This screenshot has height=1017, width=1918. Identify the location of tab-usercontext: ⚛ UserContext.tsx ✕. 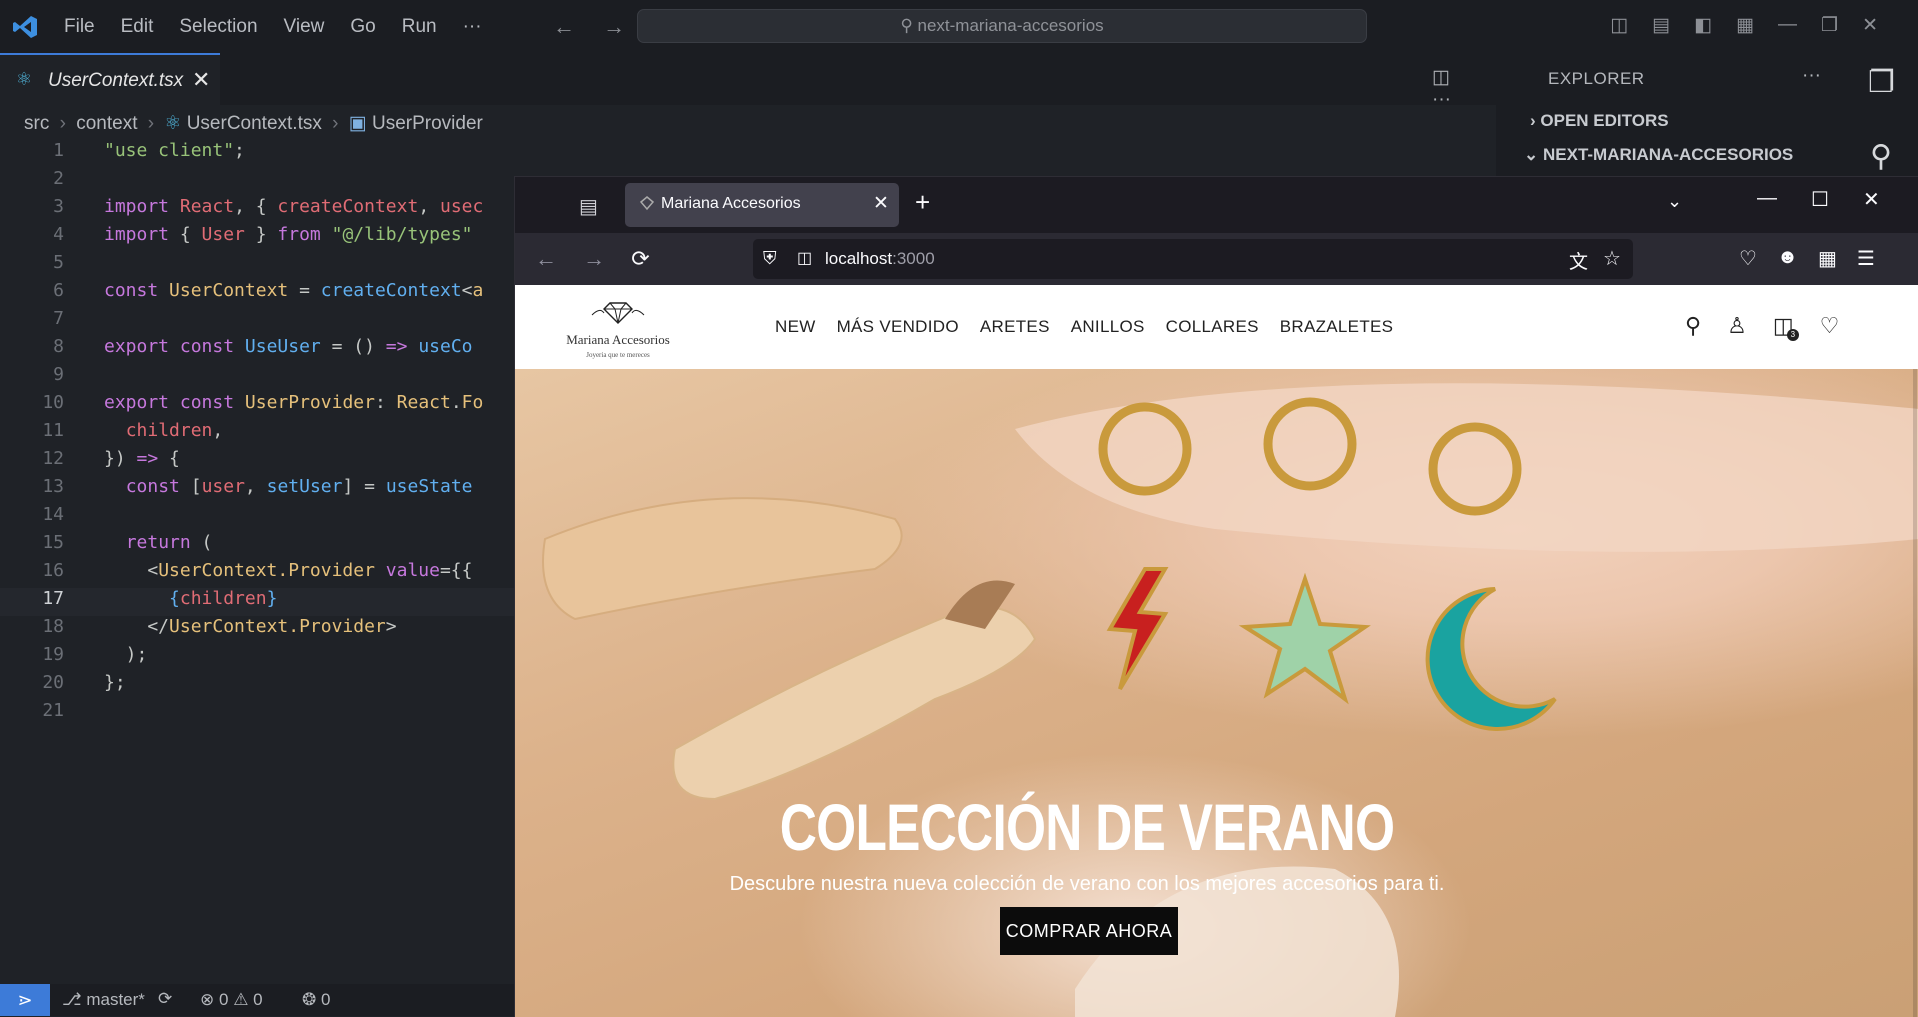
(110, 79).